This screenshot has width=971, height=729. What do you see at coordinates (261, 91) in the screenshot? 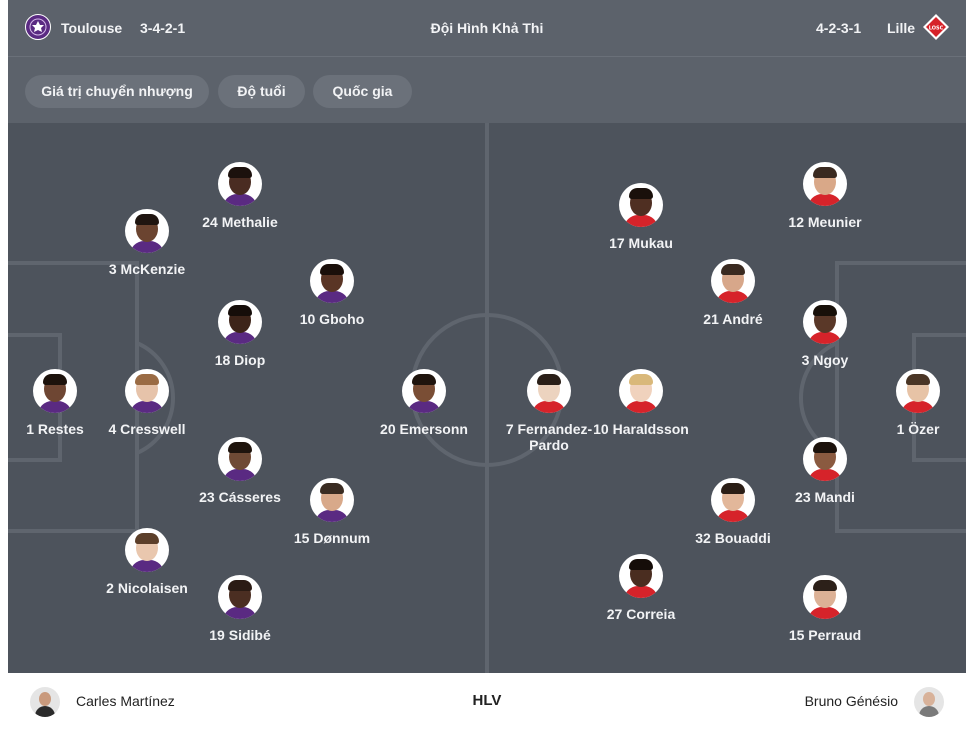
I see `filter-age-button: Độ tuổi` at bounding box center [261, 91].